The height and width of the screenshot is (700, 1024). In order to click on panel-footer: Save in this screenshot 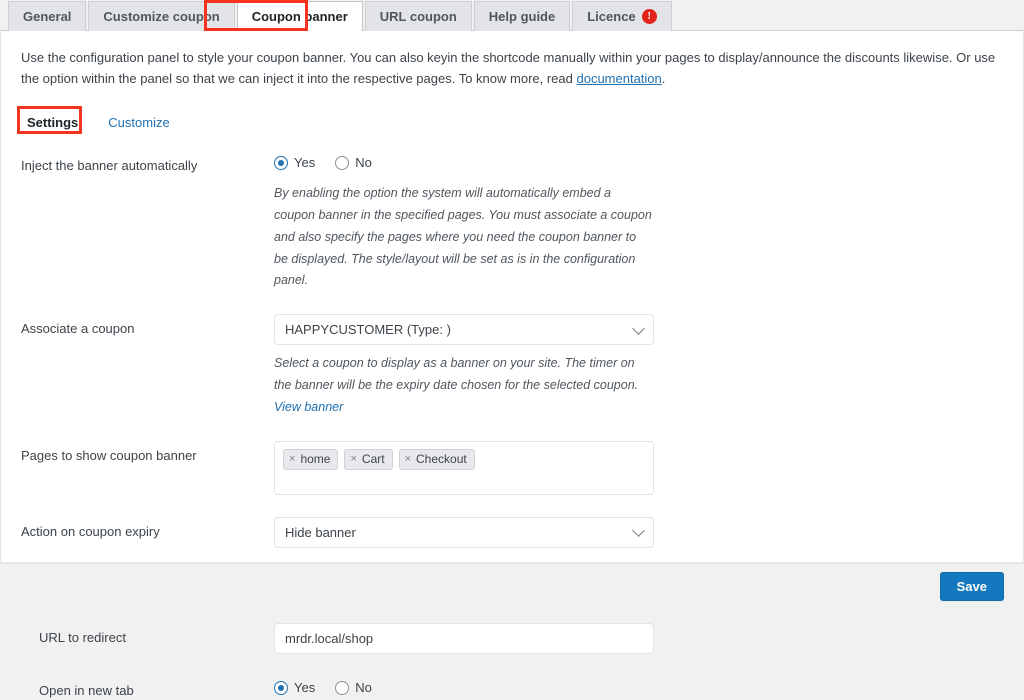, I will do `click(512, 585)`.